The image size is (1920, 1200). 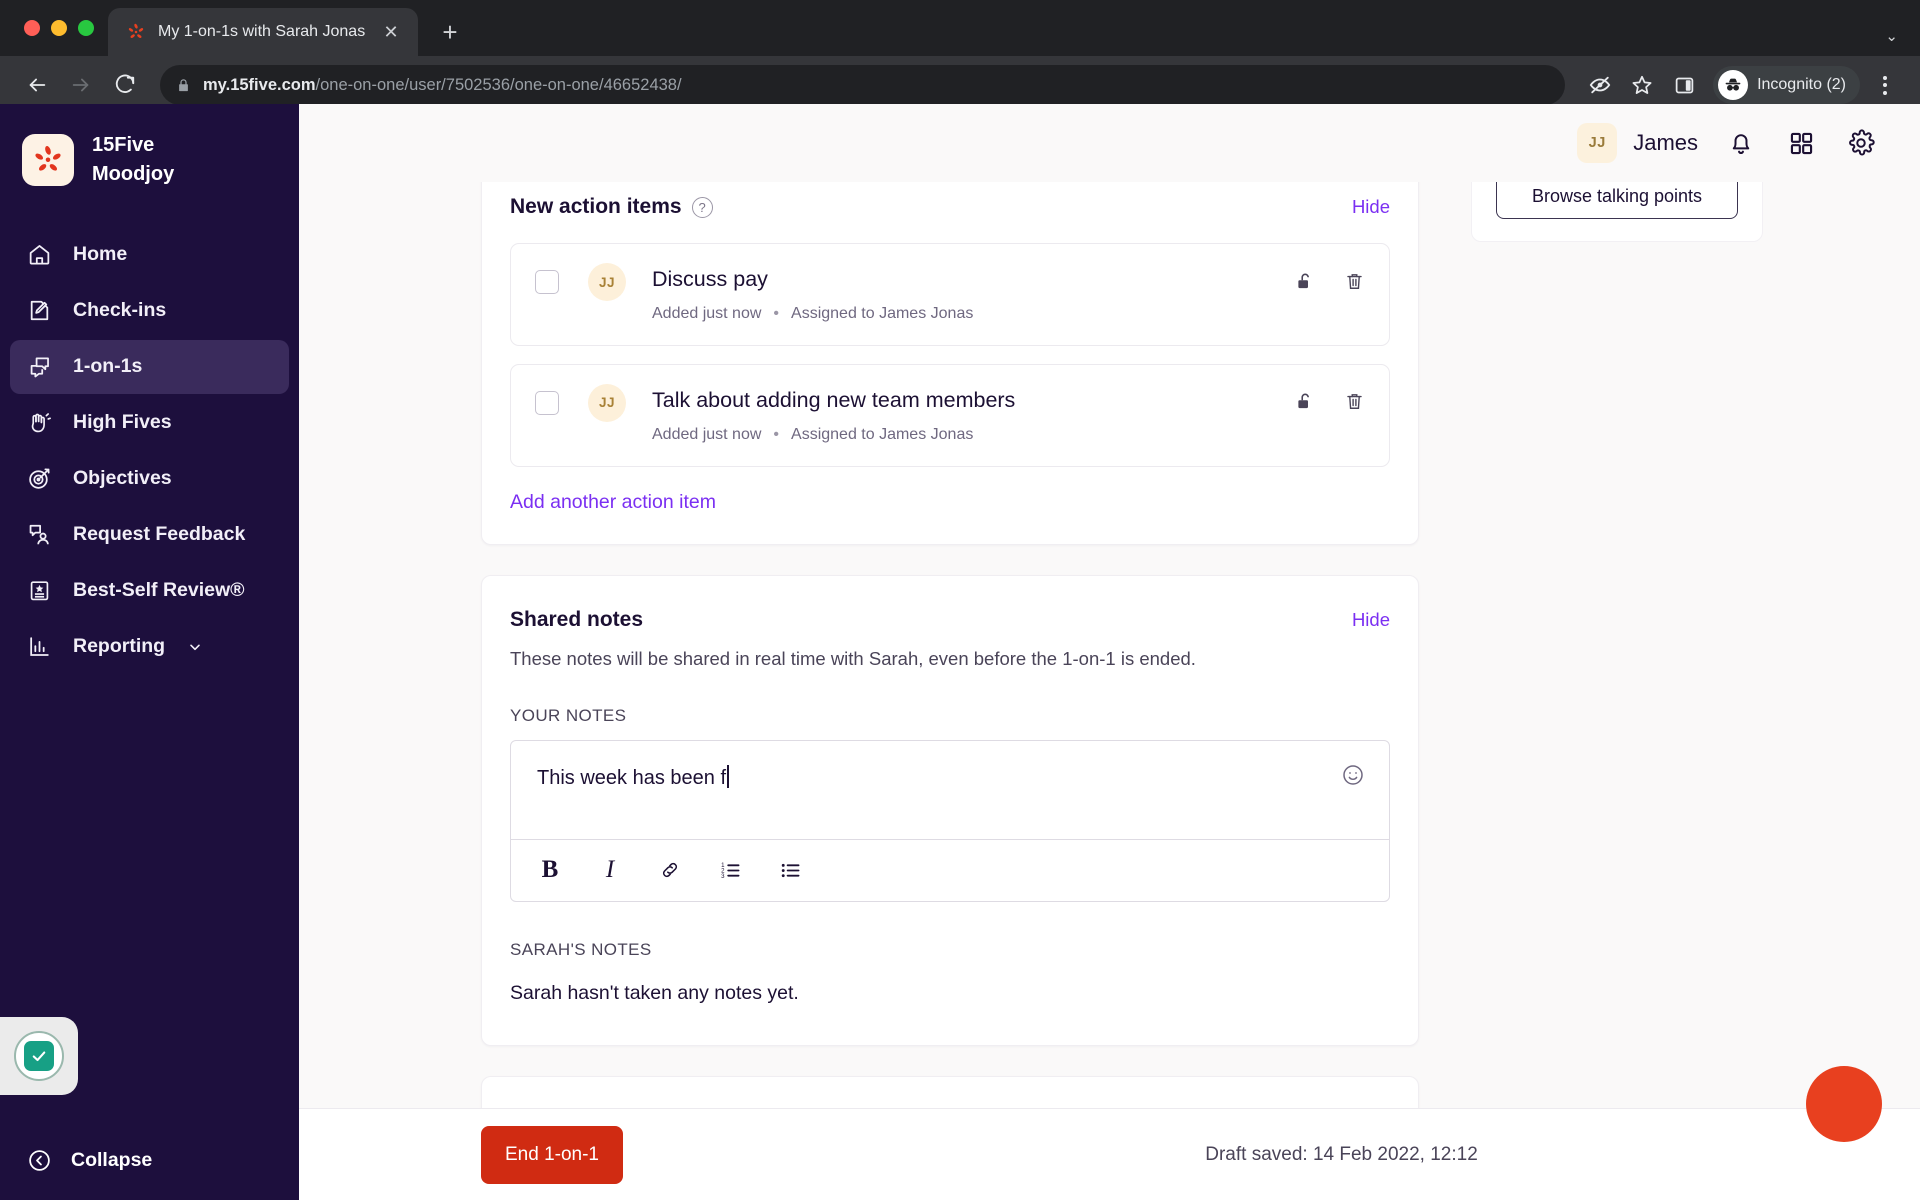 I want to click on action-item-added: Added just now, so click(x=707, y=313).